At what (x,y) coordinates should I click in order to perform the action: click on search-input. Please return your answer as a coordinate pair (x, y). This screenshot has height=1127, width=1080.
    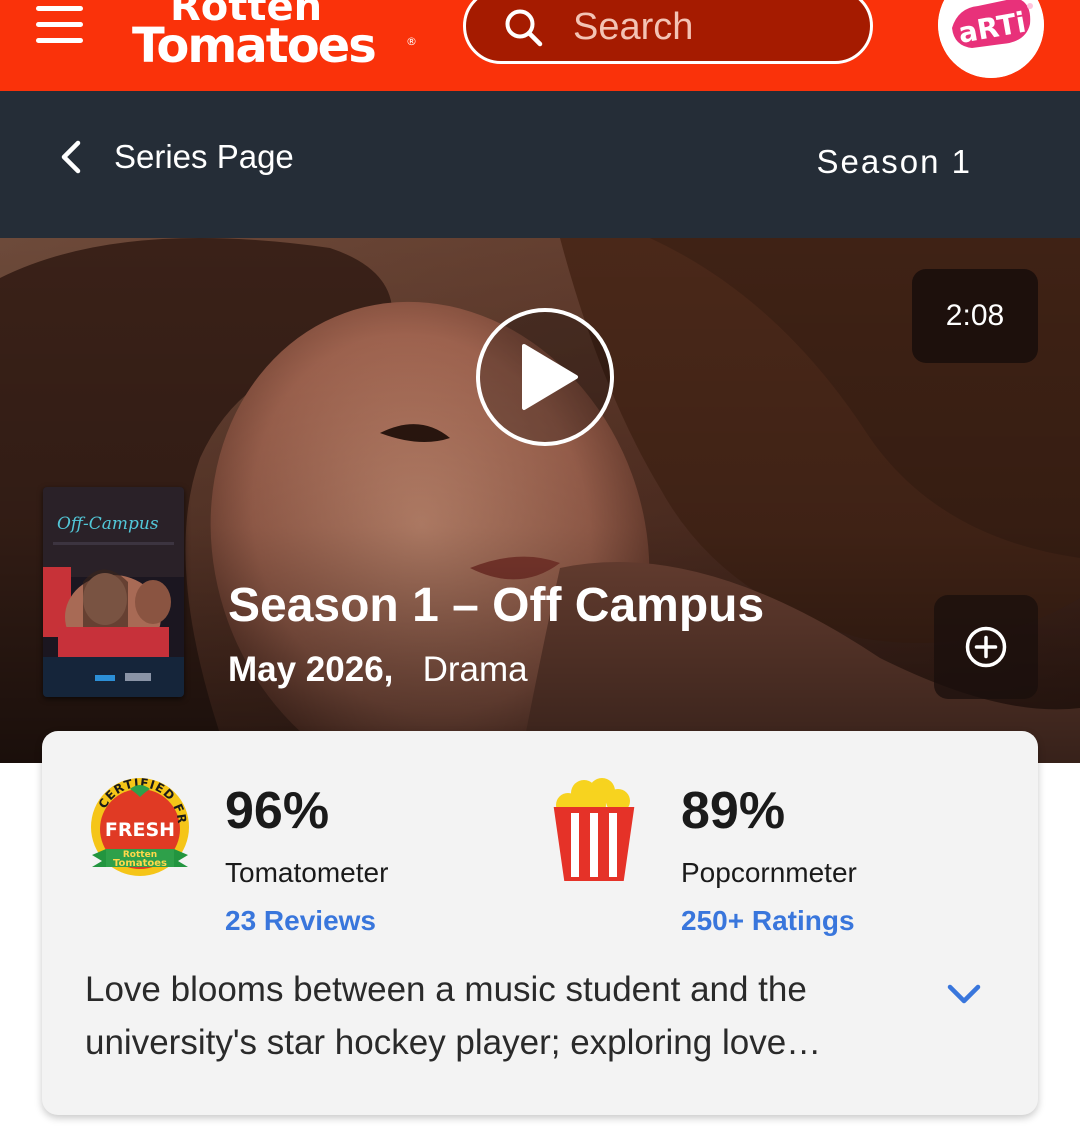
    Looking at the image, I should click on (711, 27).